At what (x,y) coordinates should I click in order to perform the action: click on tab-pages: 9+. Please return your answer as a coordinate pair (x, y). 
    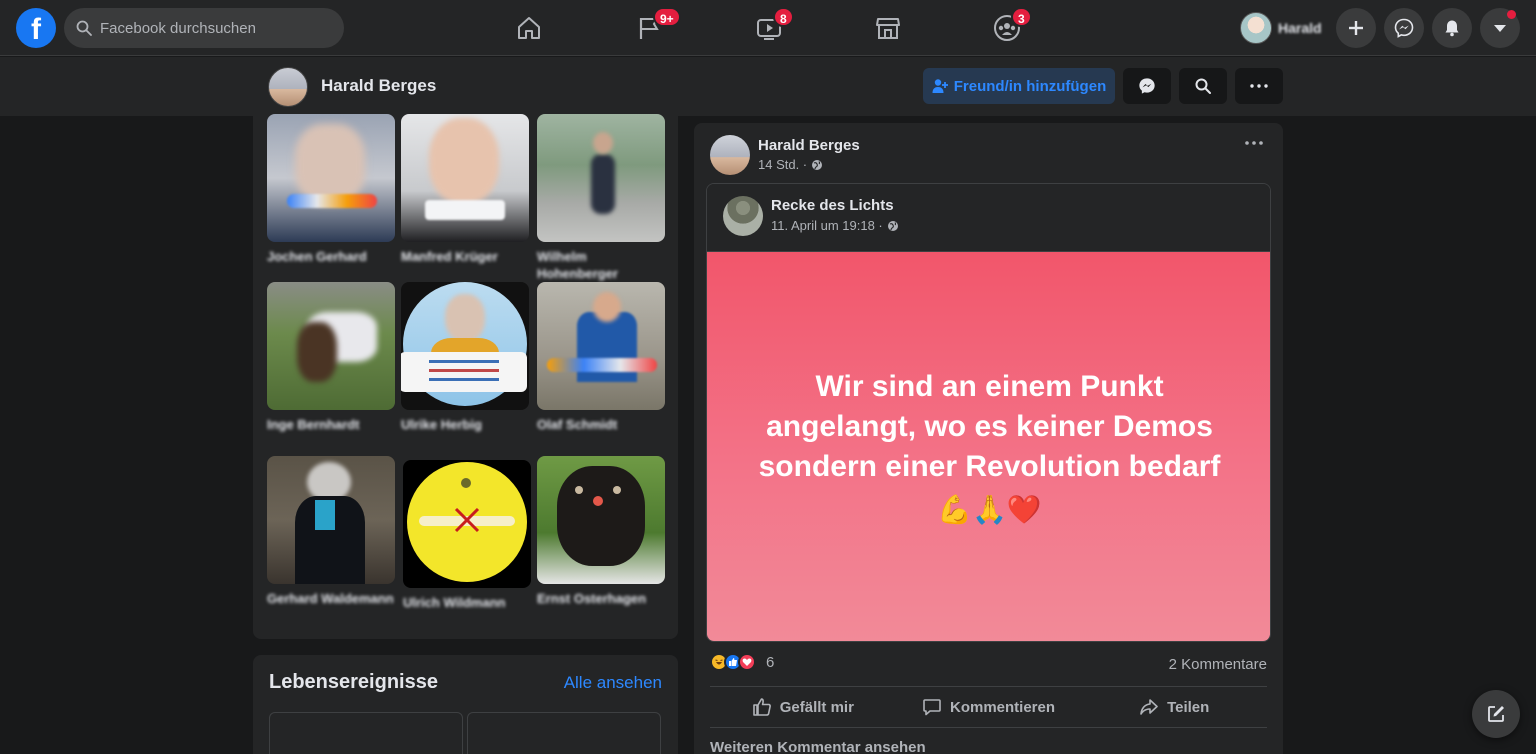
    Looking at the image, I should click on (649, 28).